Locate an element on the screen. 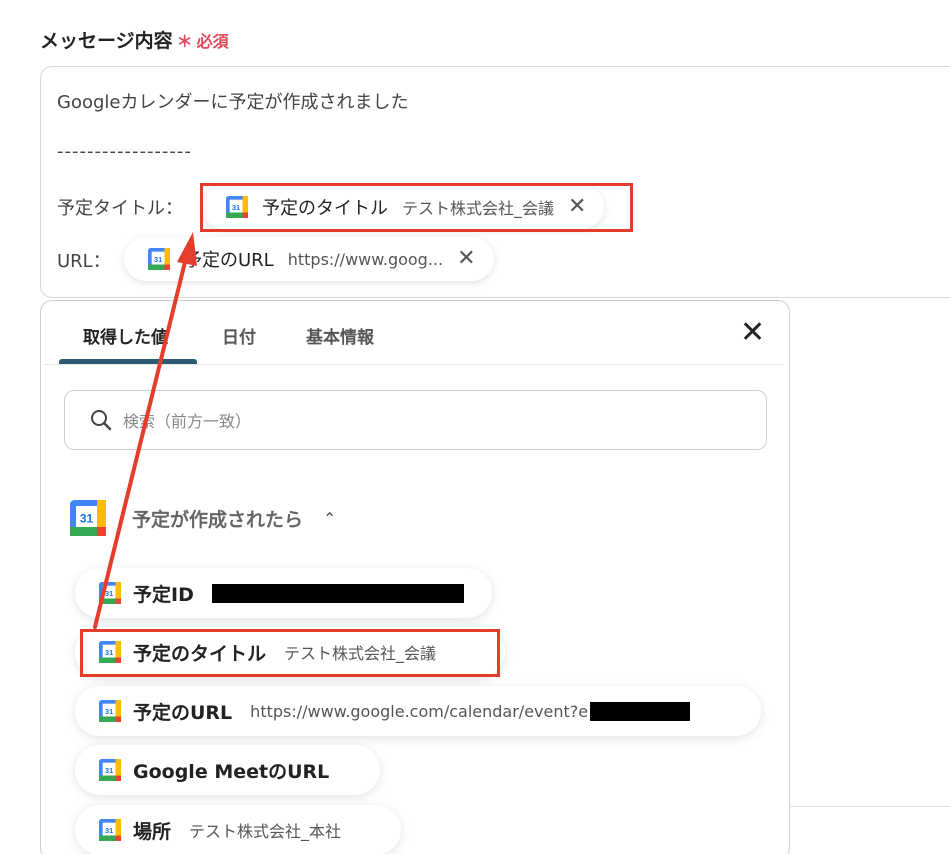  tab-date: 日付 is located at coordinates (239, 335).